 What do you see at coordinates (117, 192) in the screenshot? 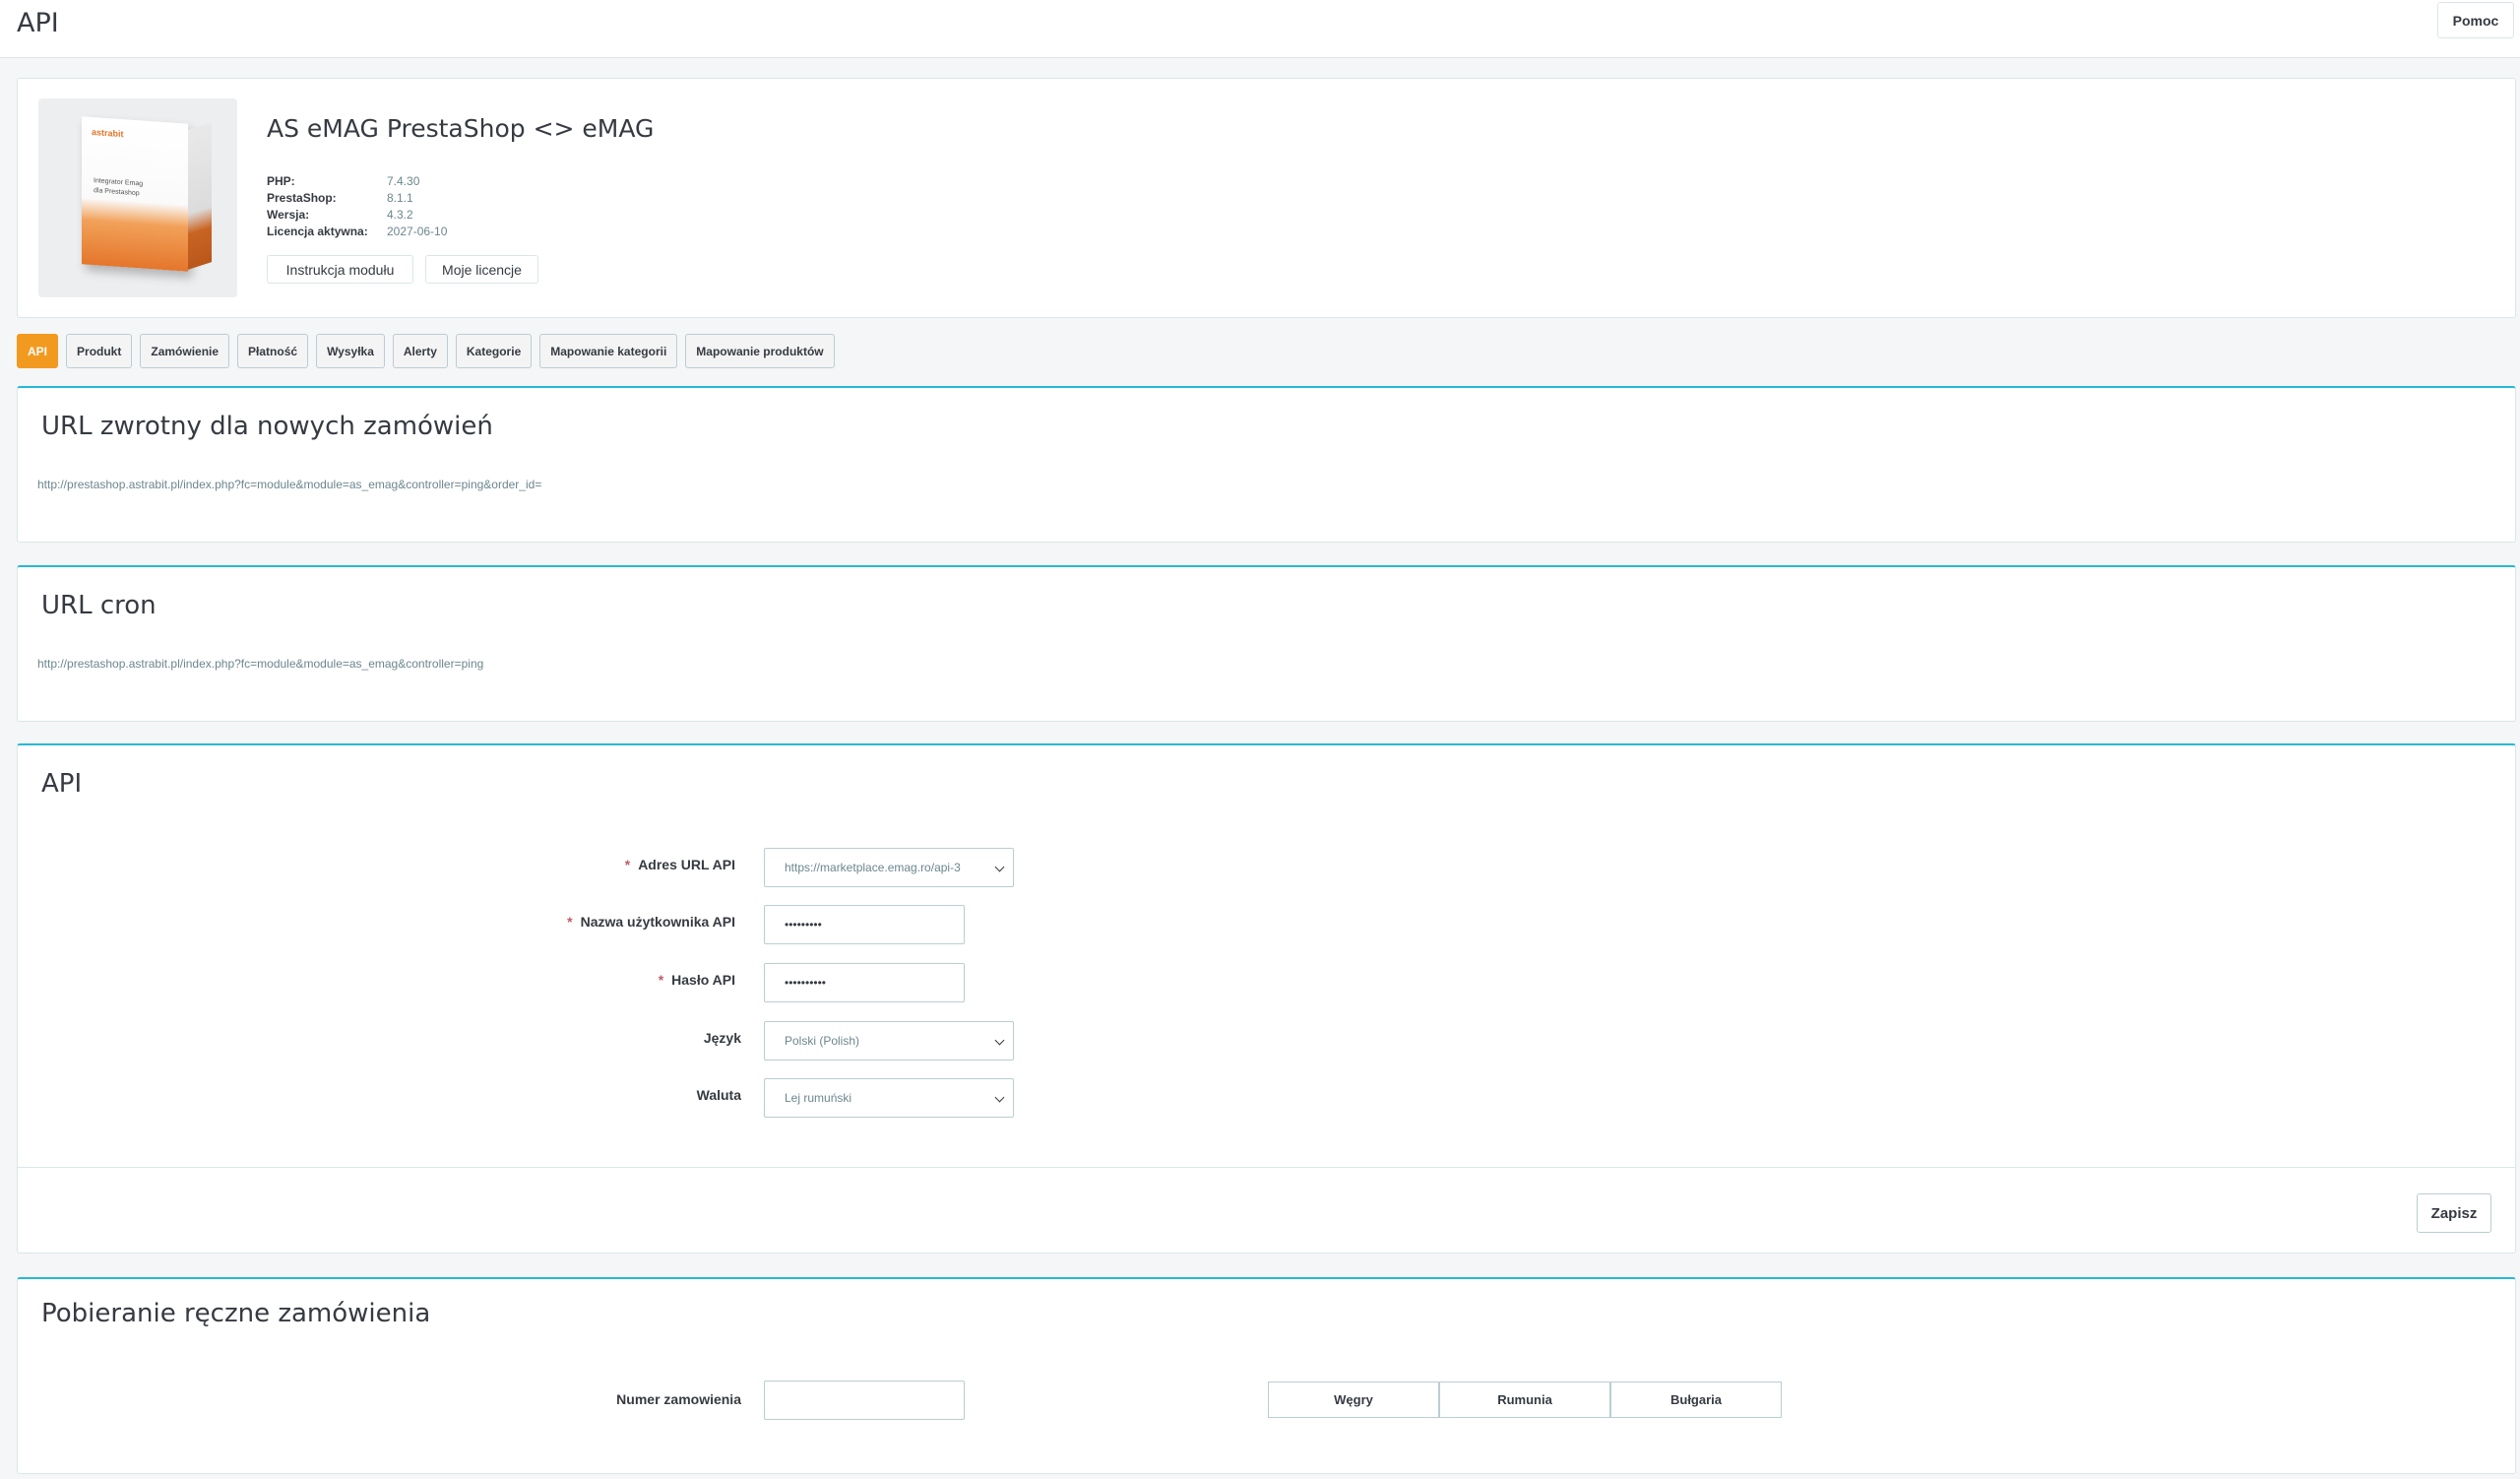
I see `box-caption-line: dla Prestashop` at bounding box center [117, 192].